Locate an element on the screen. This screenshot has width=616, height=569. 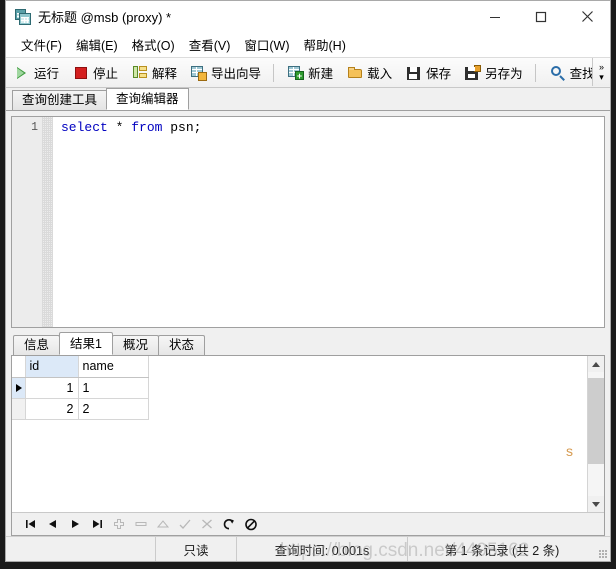
record-navigation-bar is located at coordinates (308, 523).